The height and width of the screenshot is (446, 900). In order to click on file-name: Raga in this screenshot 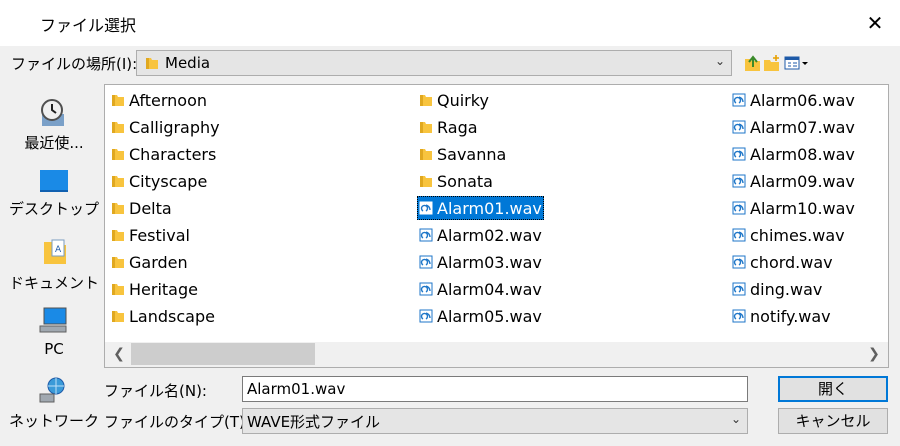, I will do `click(457, 127)`.